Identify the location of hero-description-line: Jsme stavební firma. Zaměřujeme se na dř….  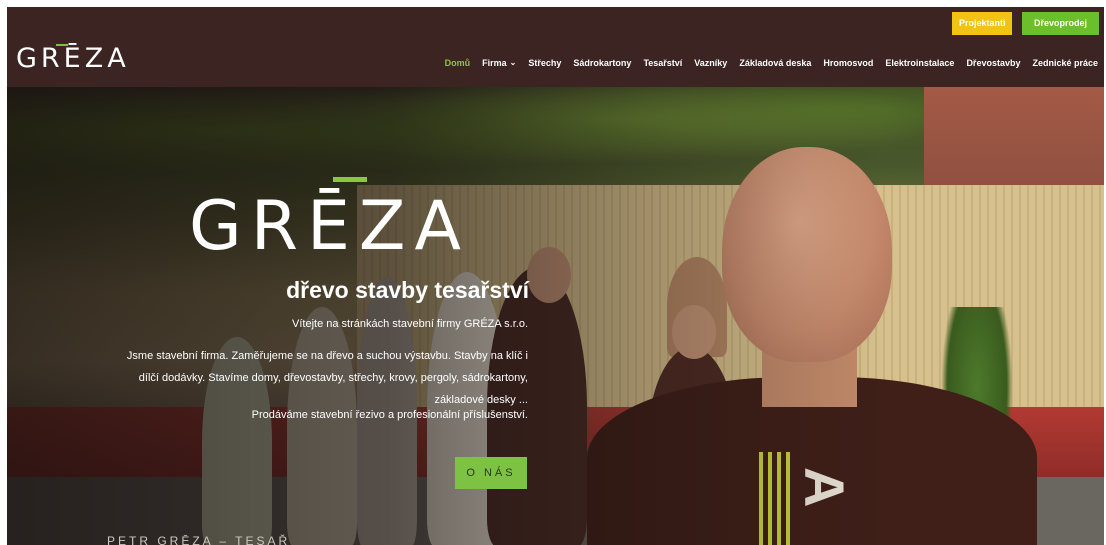
(327, 356).